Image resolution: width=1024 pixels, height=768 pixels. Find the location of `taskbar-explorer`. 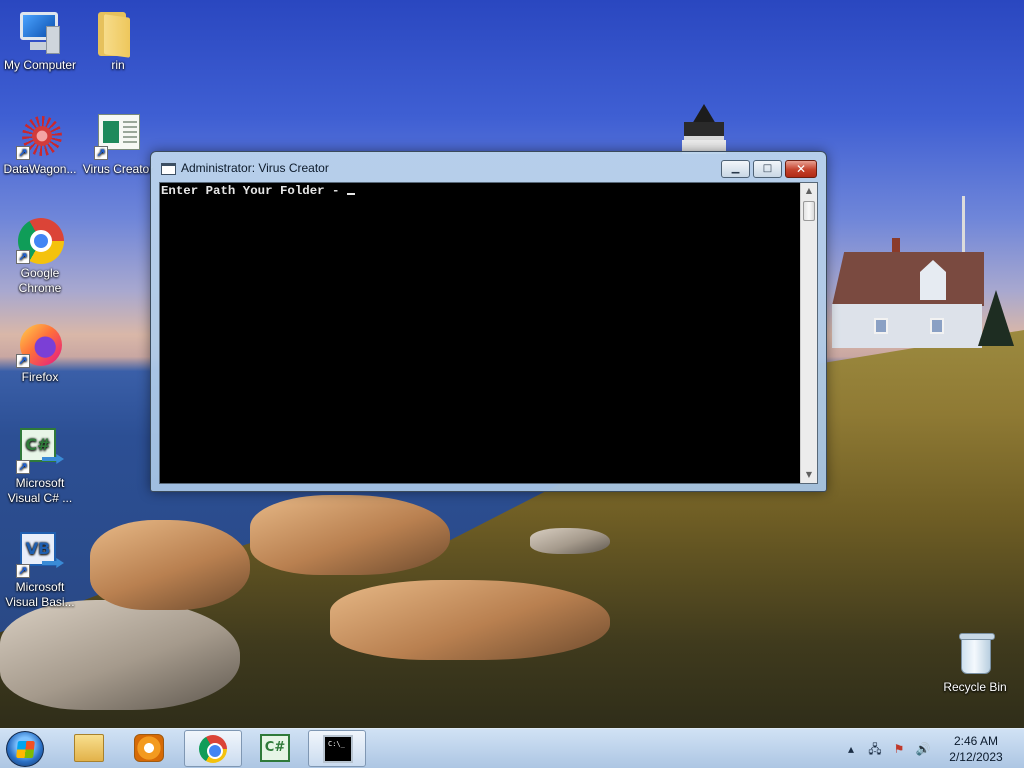

taskbar-explorer is located at coordinates (89, 748).